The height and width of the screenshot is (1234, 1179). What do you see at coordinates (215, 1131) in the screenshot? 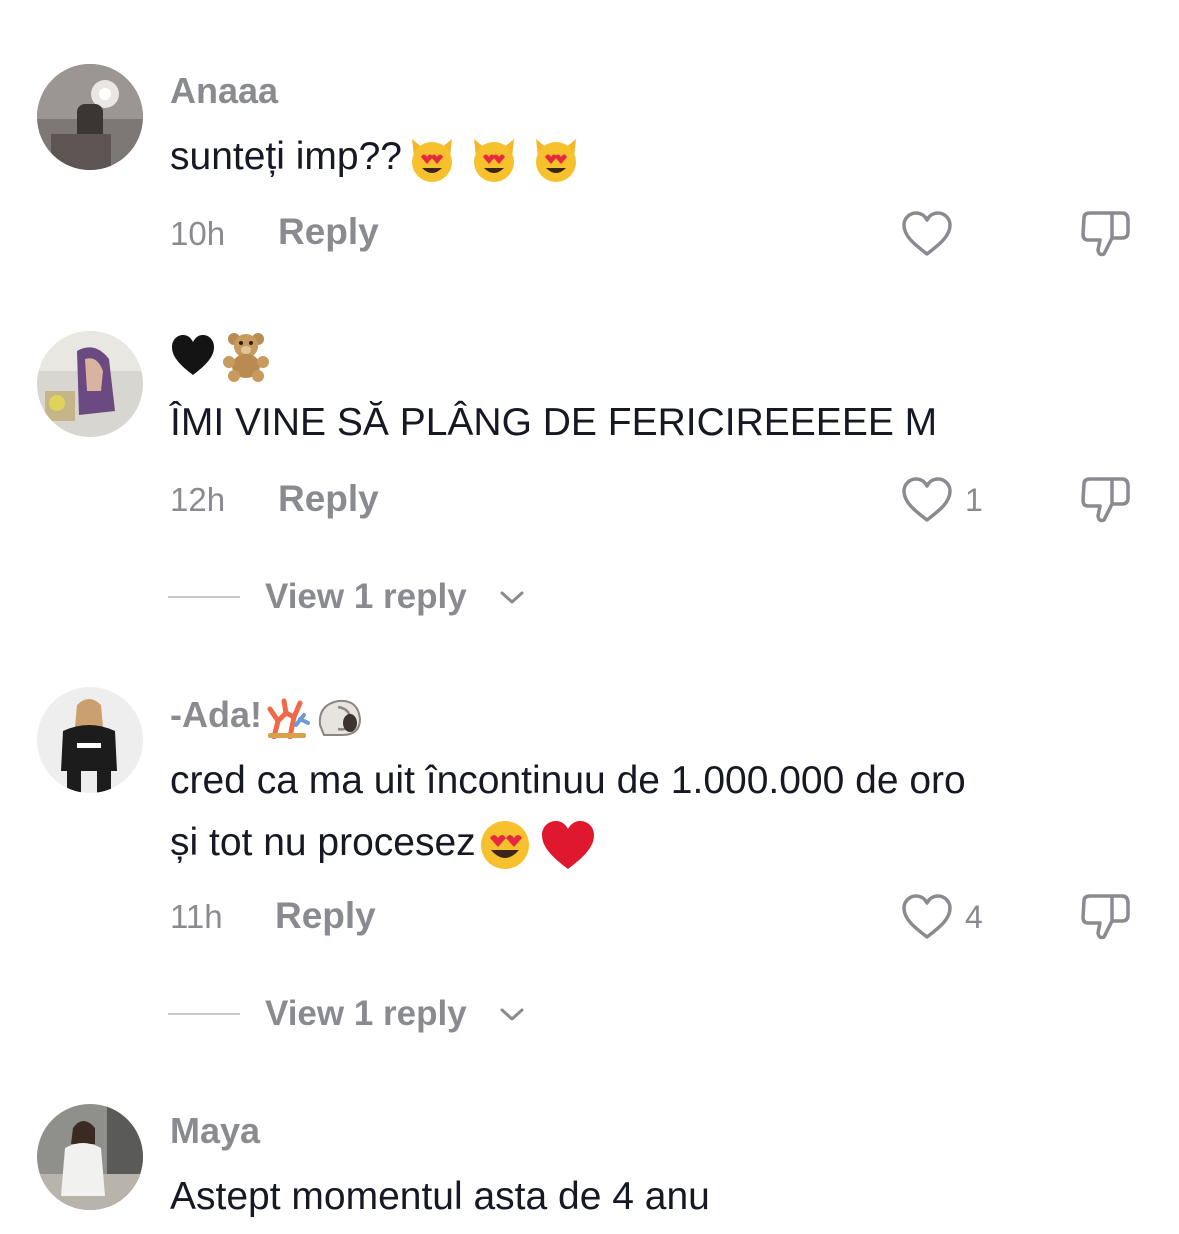
I see `comment-username: Maya` at bounding box center [215, 1131].